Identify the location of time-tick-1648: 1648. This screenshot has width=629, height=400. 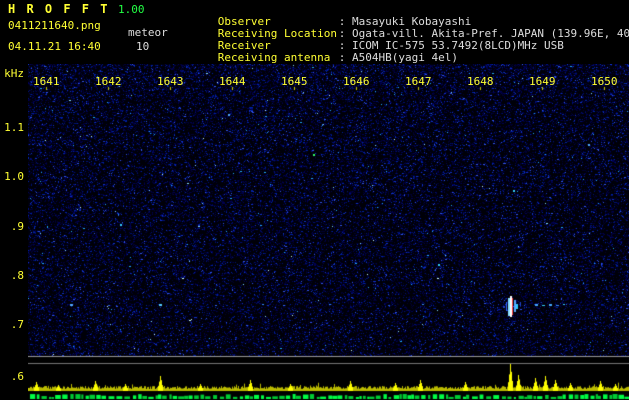
(480, 81).